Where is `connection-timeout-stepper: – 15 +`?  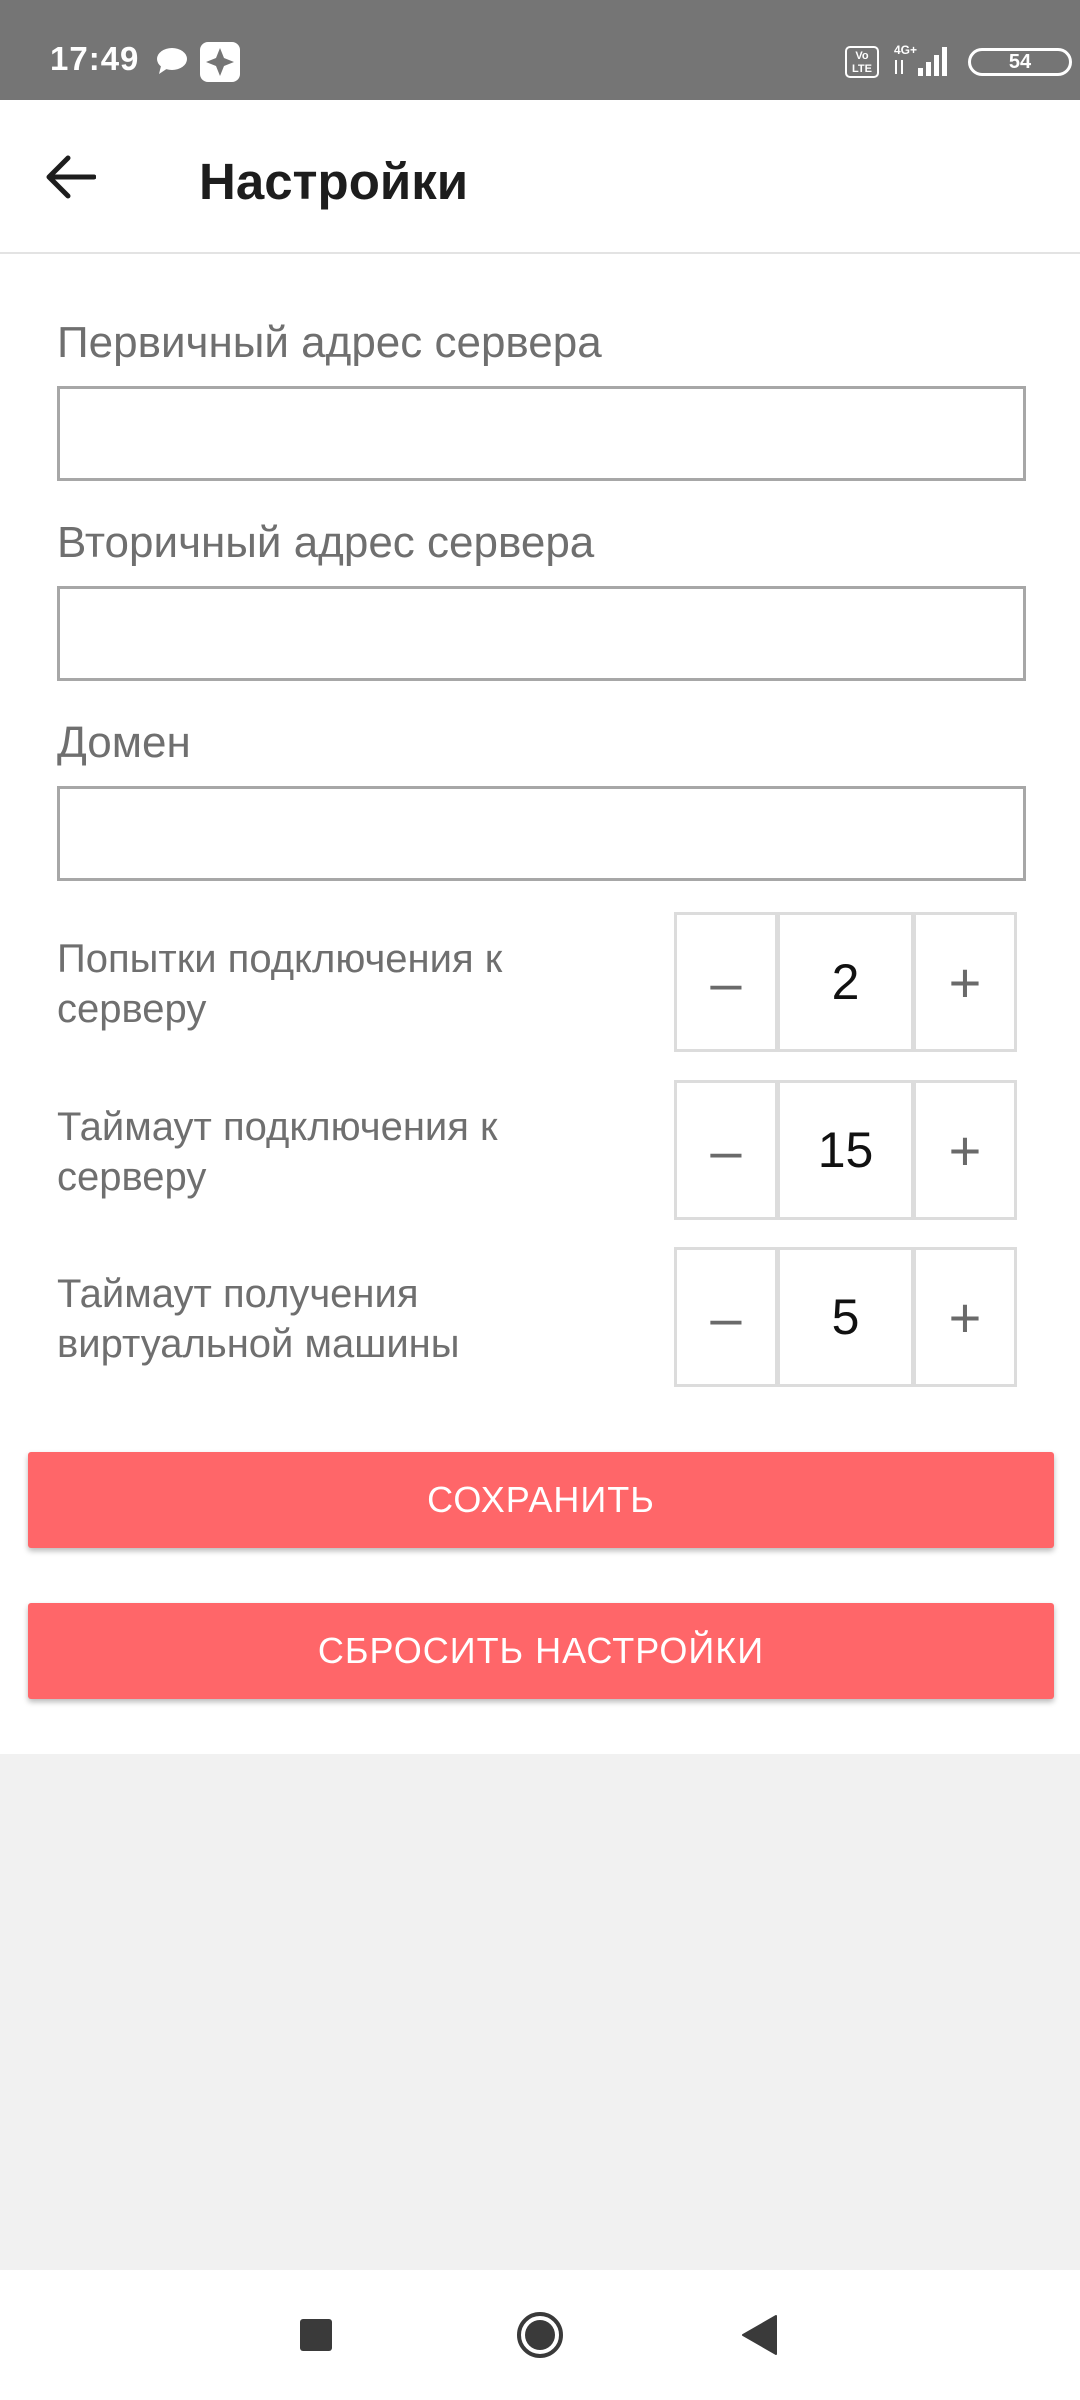
connection-timeout-stepper: – 15 + is located at coordinates (848, 1150).